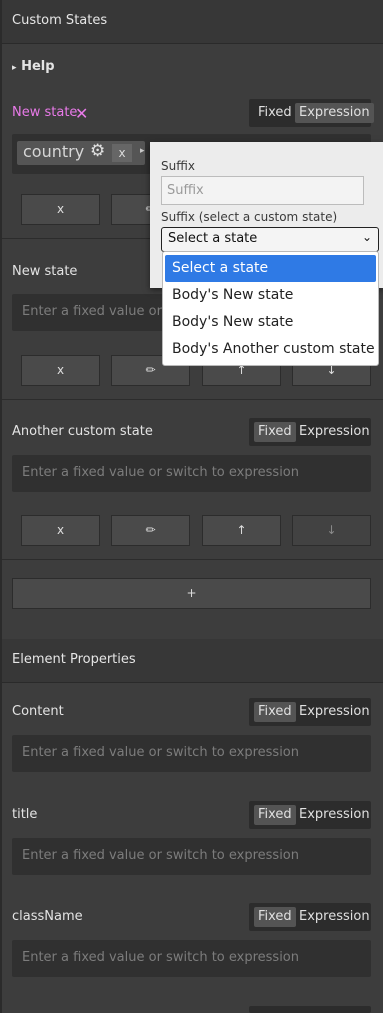 The image size is (383, 1013). I want to click on fixed-expression-toggle, so click(310, 1009).